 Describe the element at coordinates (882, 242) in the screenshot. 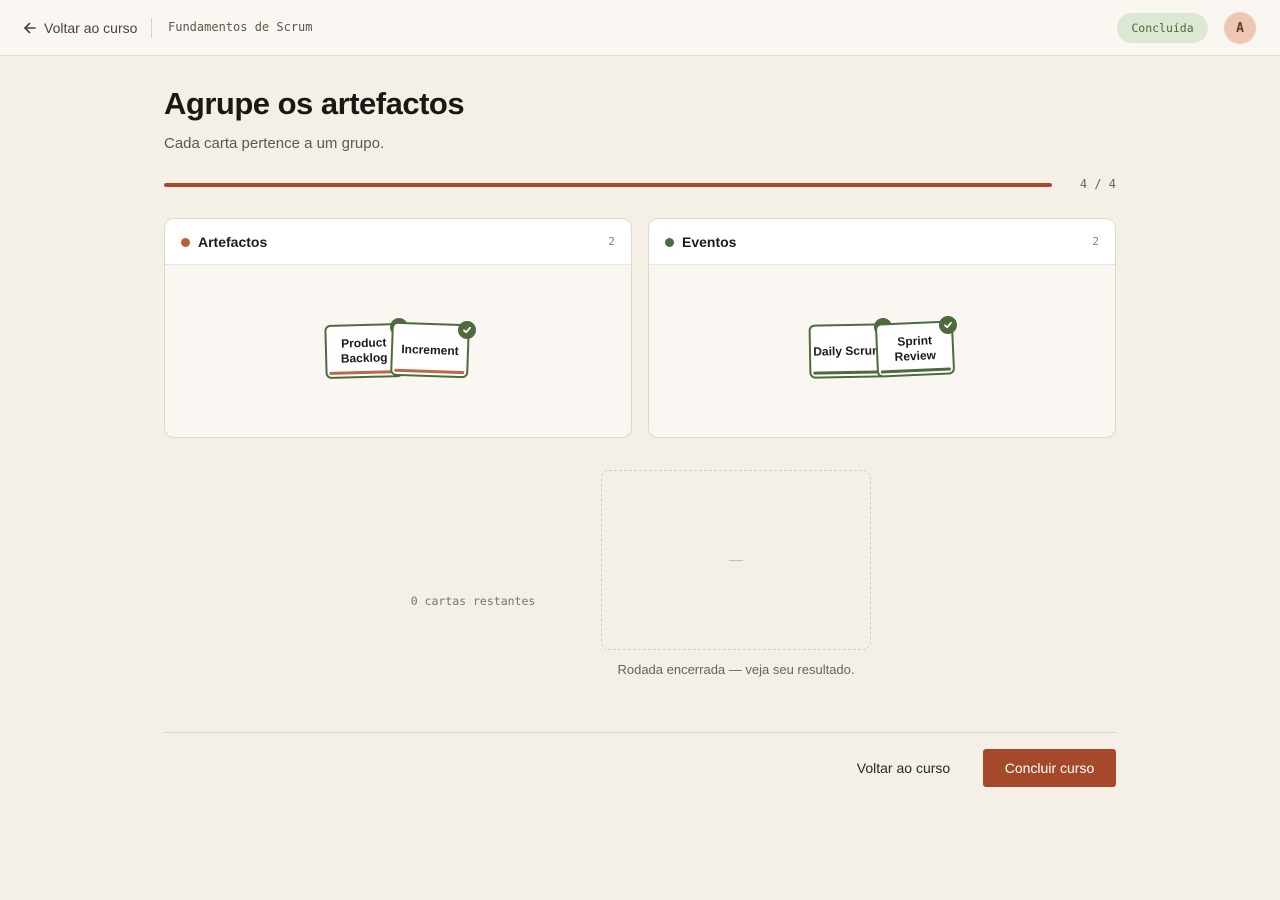

I see `group-header: Eventos 2` at that location.